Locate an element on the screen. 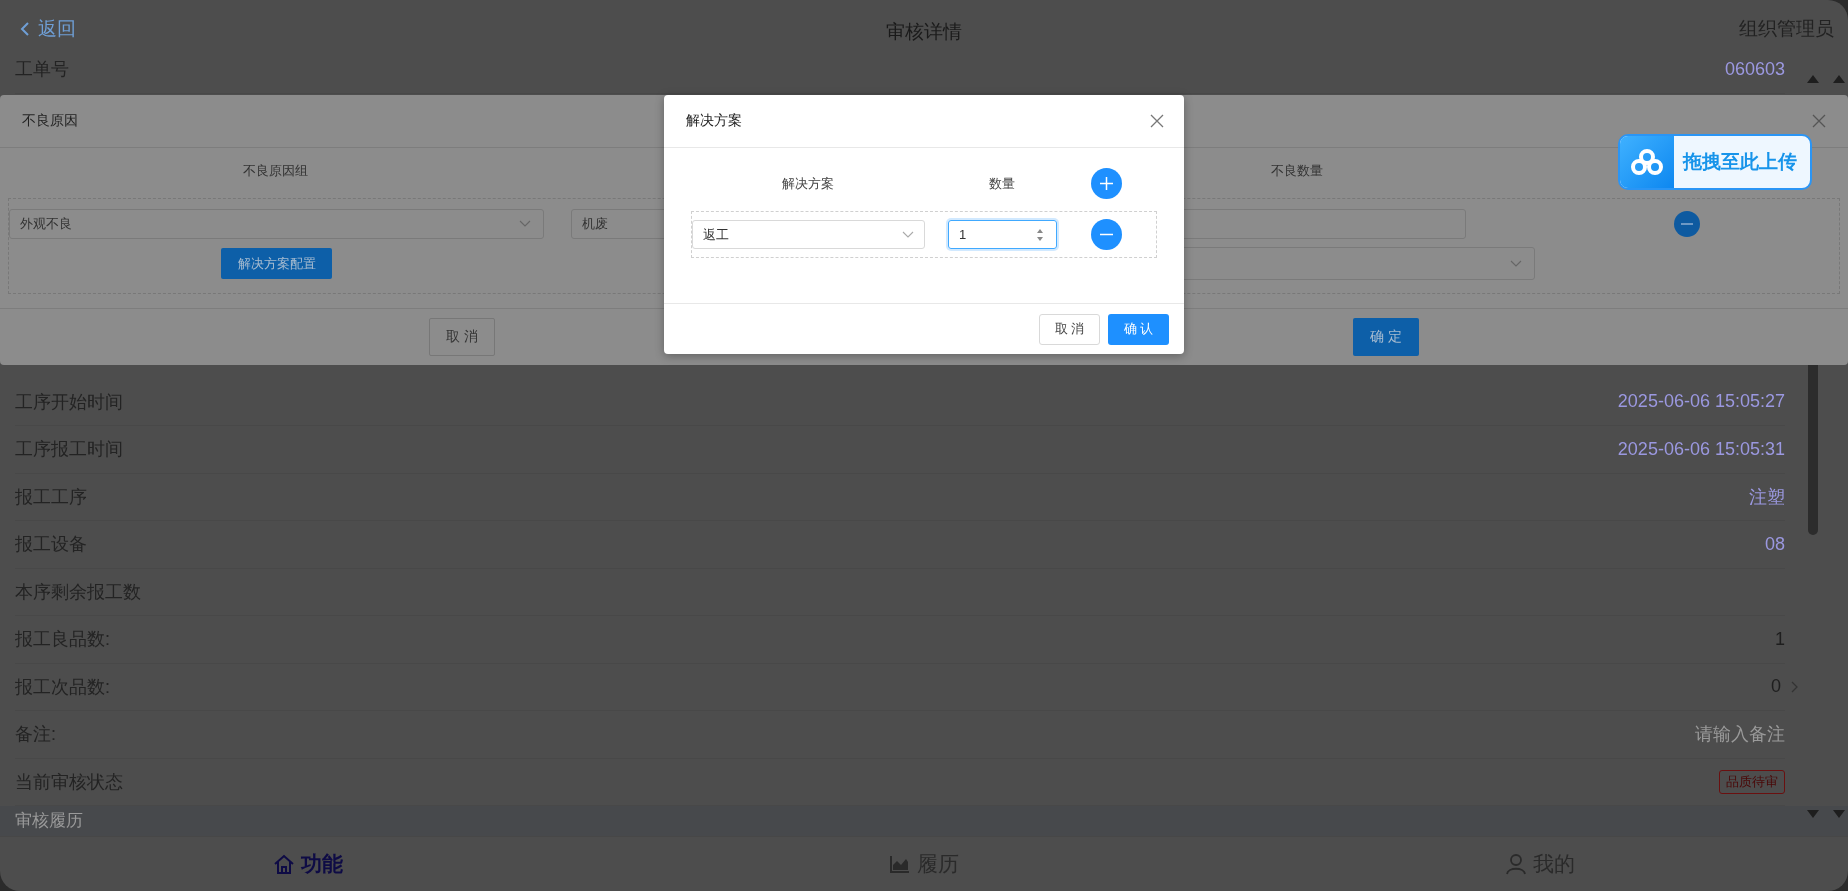  status-tag: 品质待审 is located at coordinates (1752, 781).